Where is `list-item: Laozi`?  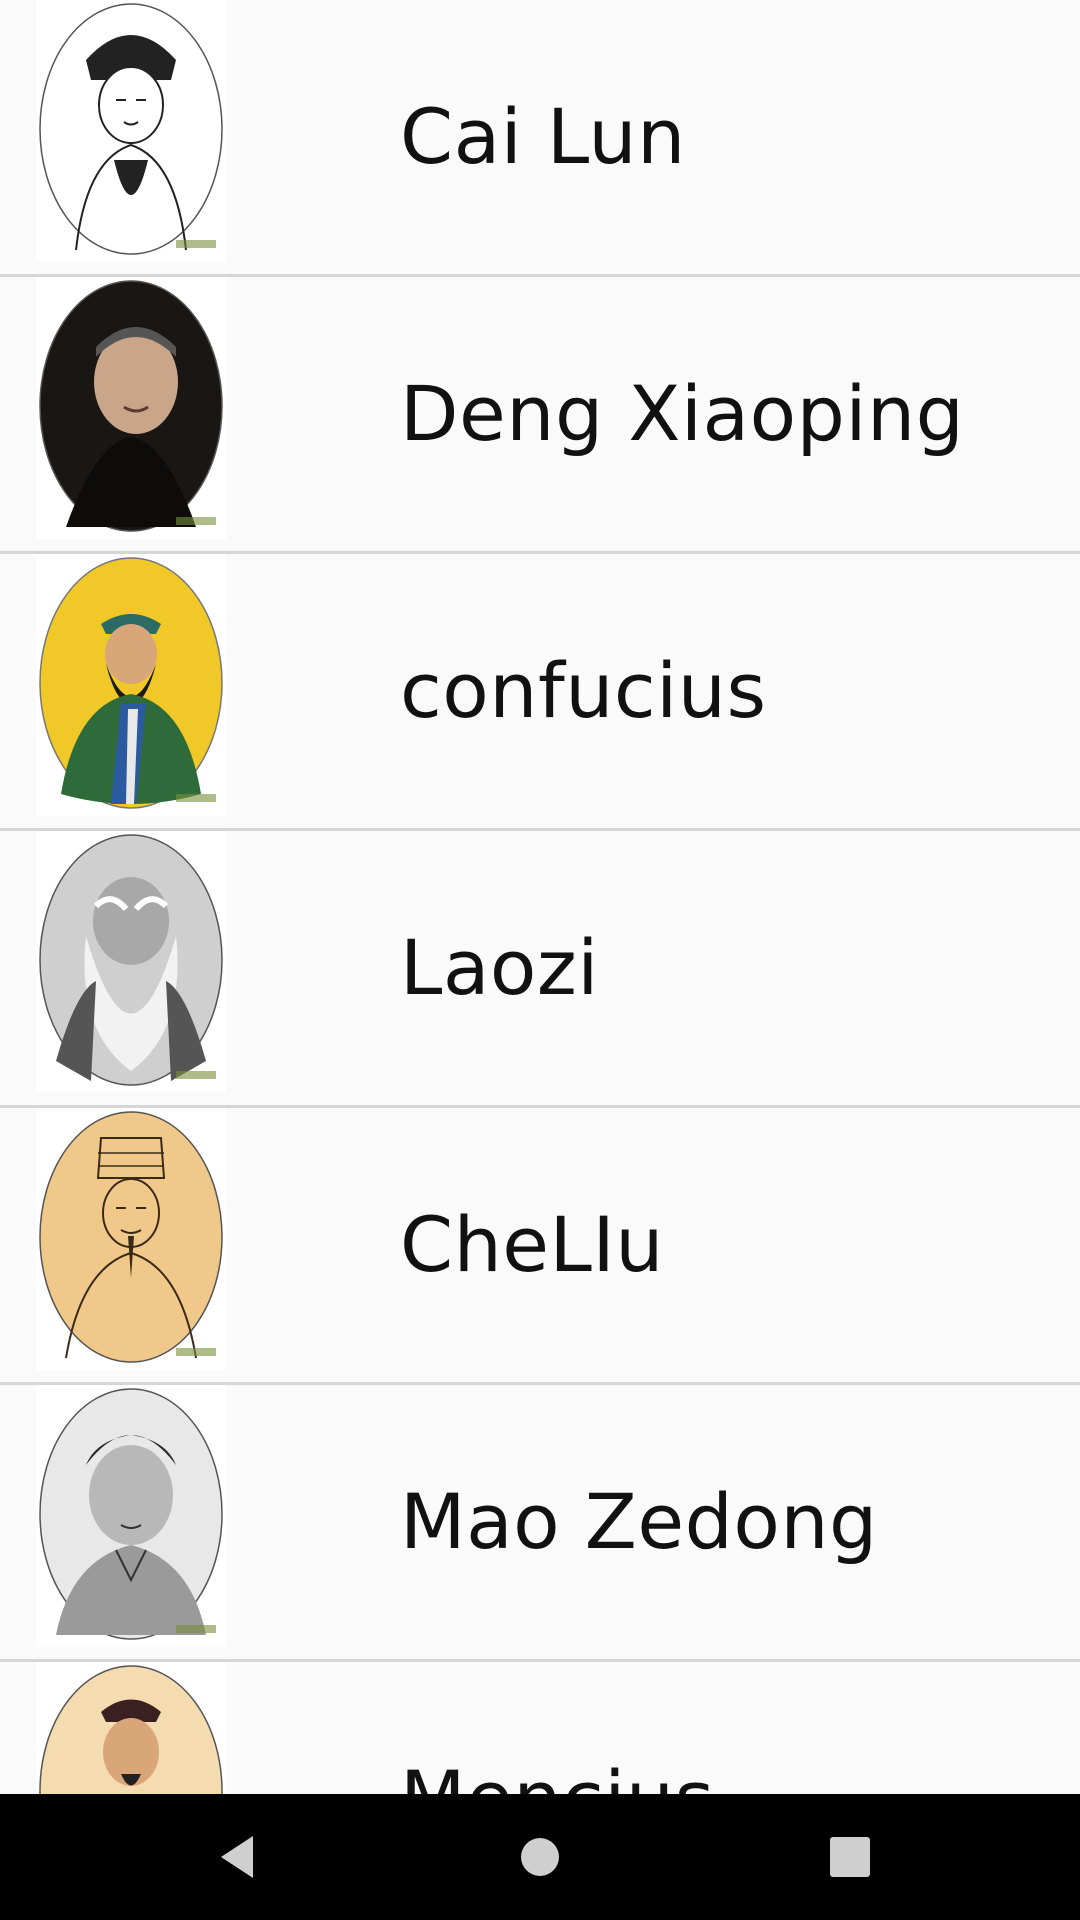
list-item: Laozi is located at coordinates (540, 969).